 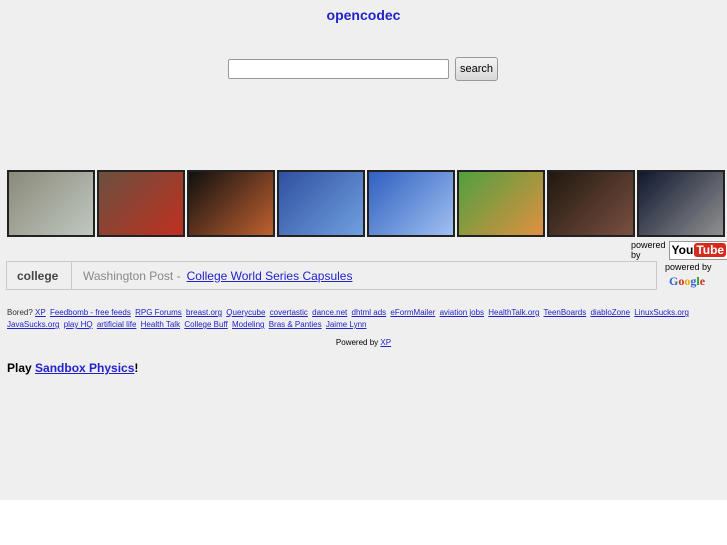 I want to click on news-keyword: college, so click(x=39, y=275).